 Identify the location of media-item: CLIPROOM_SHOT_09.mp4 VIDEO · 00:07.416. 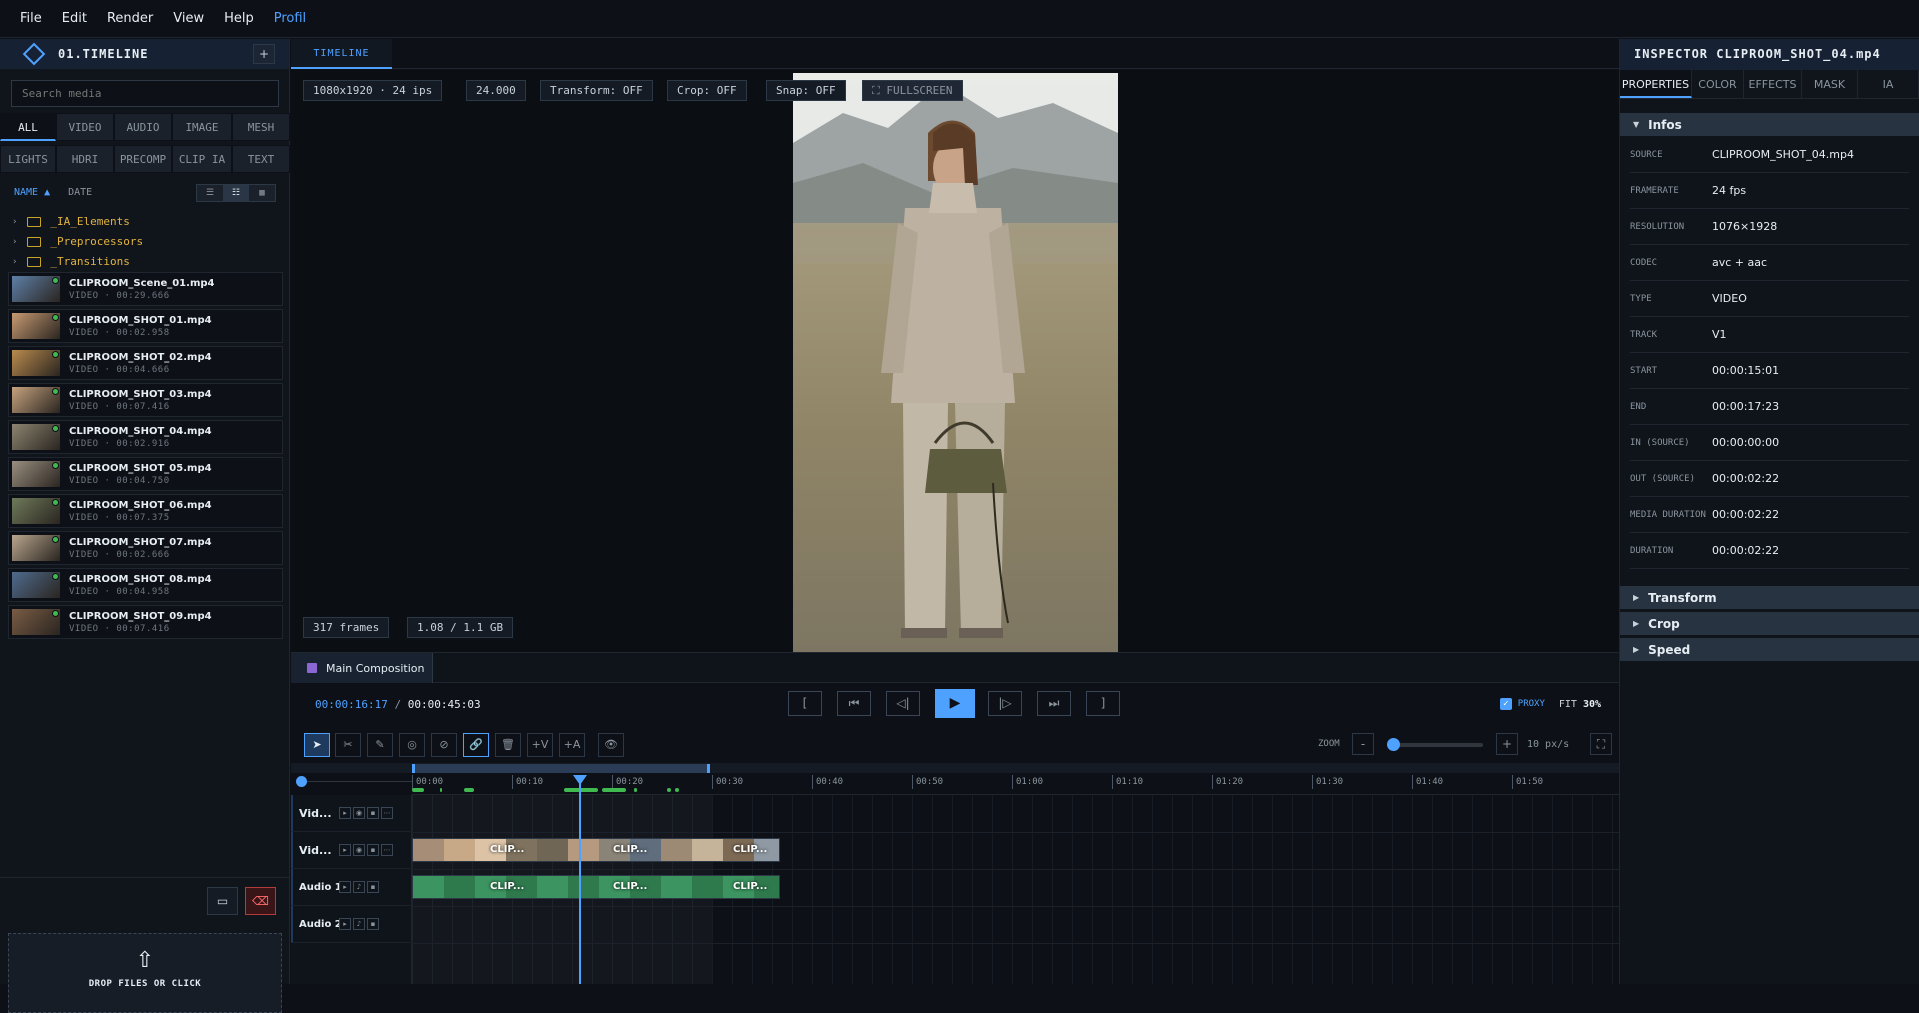
(145, 622).